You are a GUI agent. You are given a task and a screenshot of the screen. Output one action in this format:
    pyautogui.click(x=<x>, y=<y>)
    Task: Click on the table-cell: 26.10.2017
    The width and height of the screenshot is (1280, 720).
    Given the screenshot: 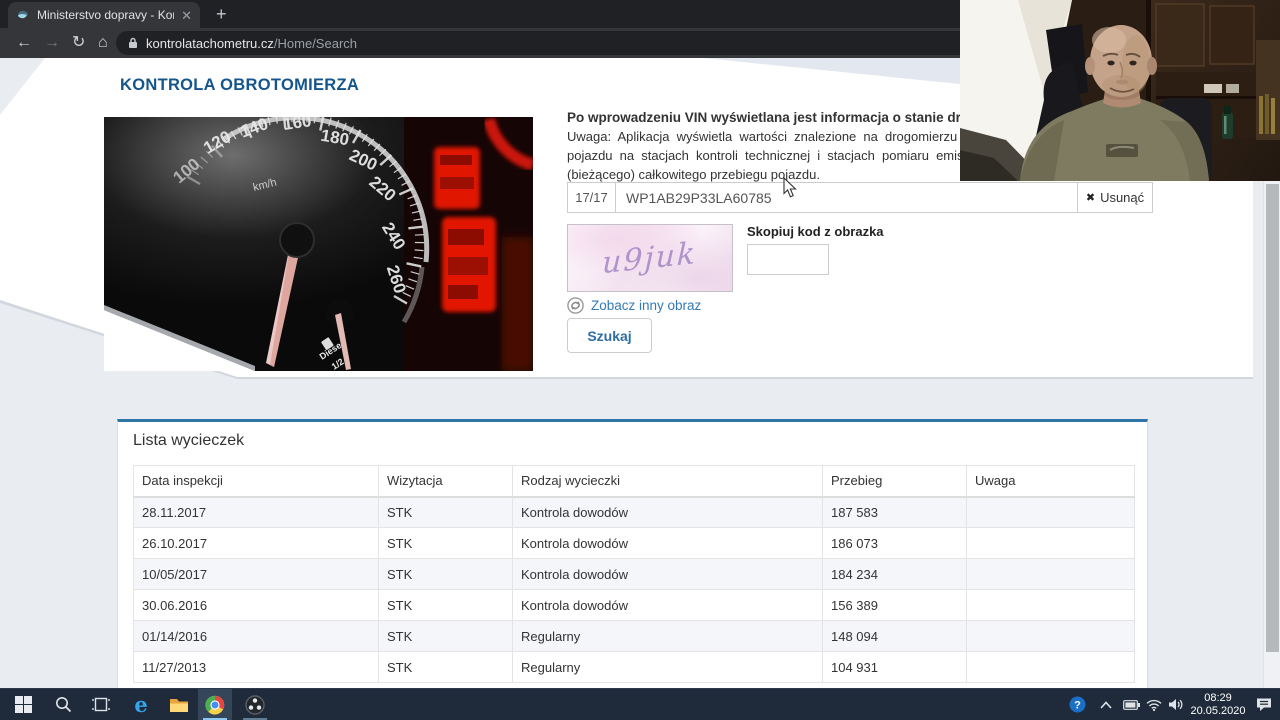 What is the action you would take?
    pyautogui.click(x=256, y=543)
    